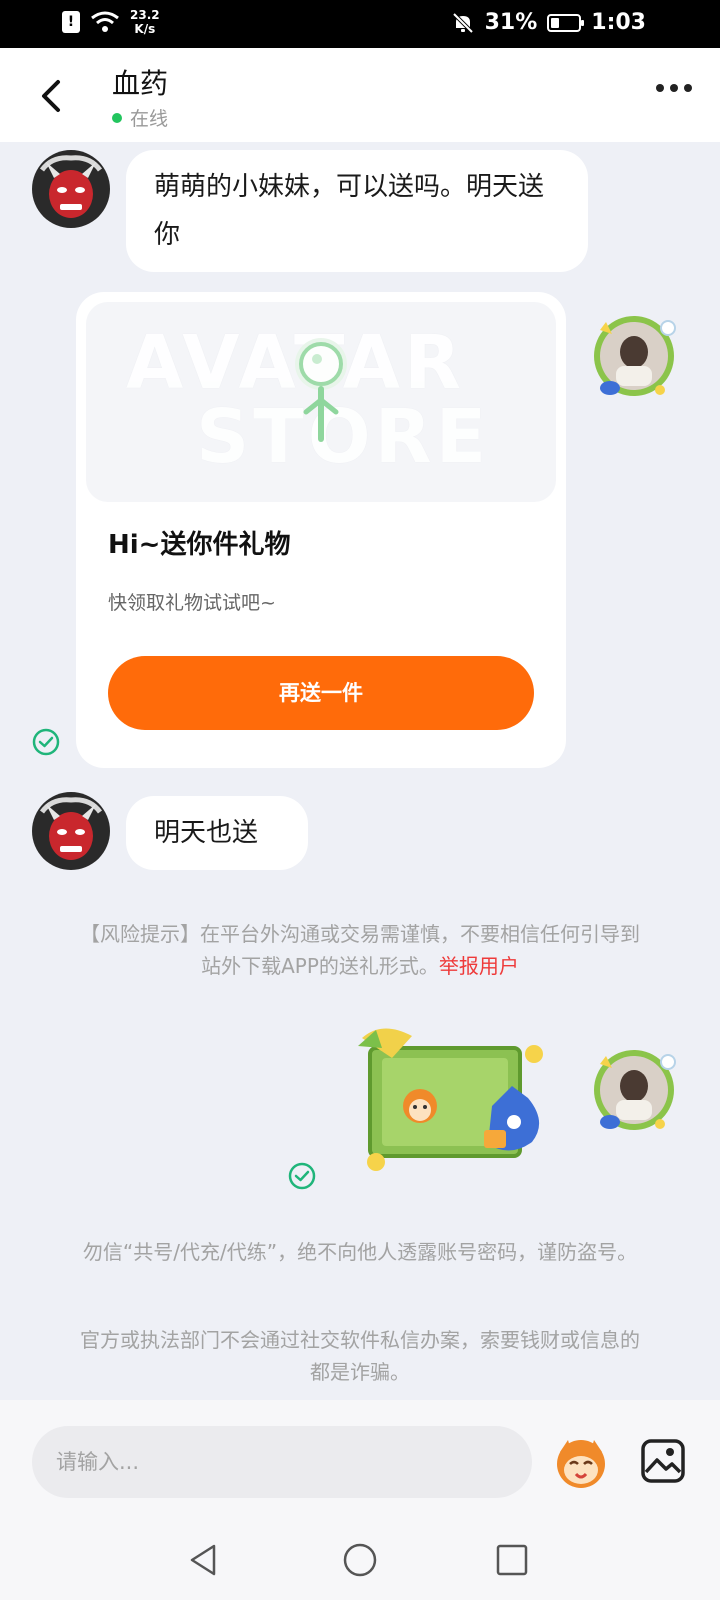 This screenshot has width=720, height=1600. Describe the element at coordinates (282, 1462) in the screenshot. I see `message-input` at that location.